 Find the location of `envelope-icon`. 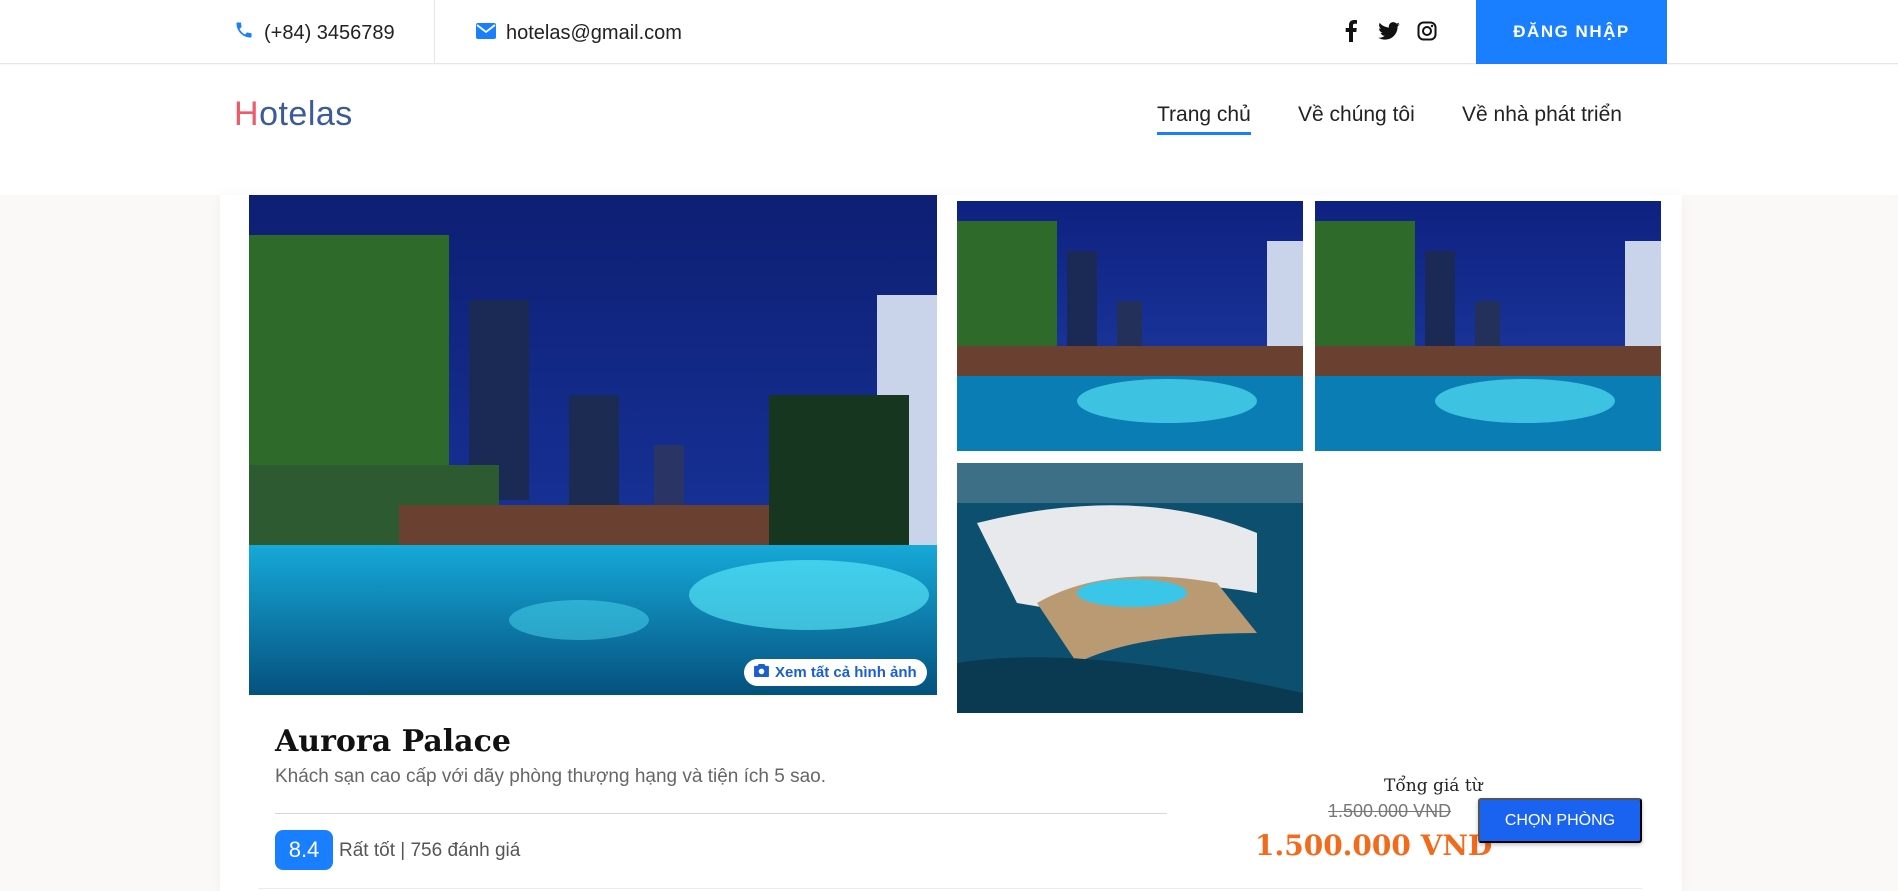

envelope-icon is located at coordinates (486, 33).